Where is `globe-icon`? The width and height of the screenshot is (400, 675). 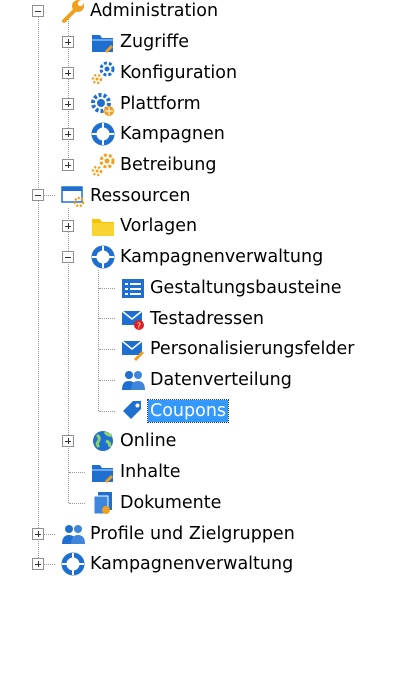
globe-icon is located at coordinates (103, 441).